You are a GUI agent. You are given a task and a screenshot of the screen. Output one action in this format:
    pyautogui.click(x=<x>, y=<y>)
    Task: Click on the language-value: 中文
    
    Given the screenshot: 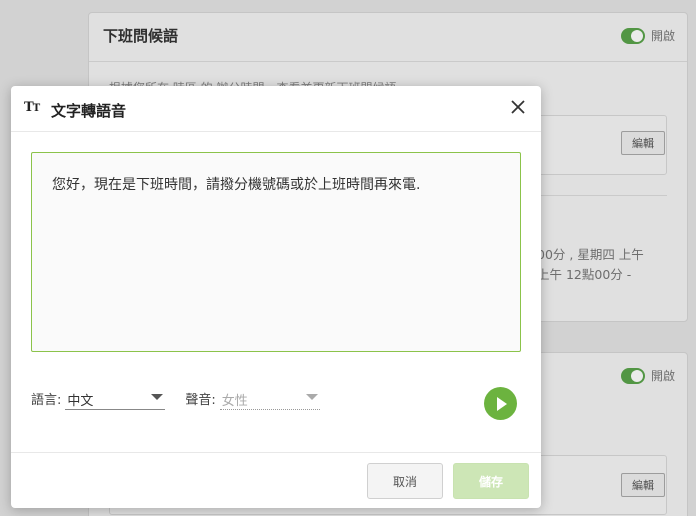 What is the action you would take?
    pyautogui.click(x=80, y=401)
    